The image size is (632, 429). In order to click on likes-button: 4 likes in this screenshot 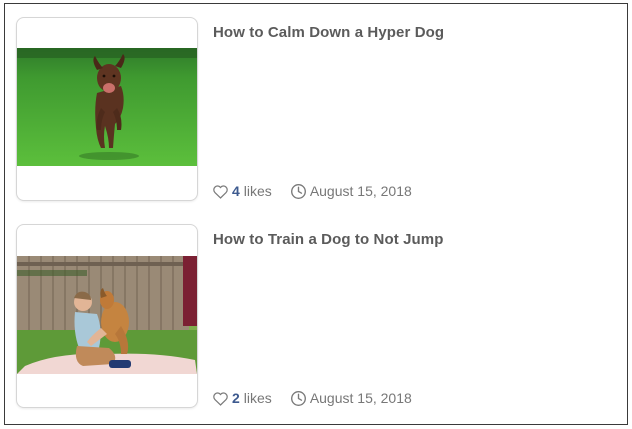, I will do `click(242, 191)`.